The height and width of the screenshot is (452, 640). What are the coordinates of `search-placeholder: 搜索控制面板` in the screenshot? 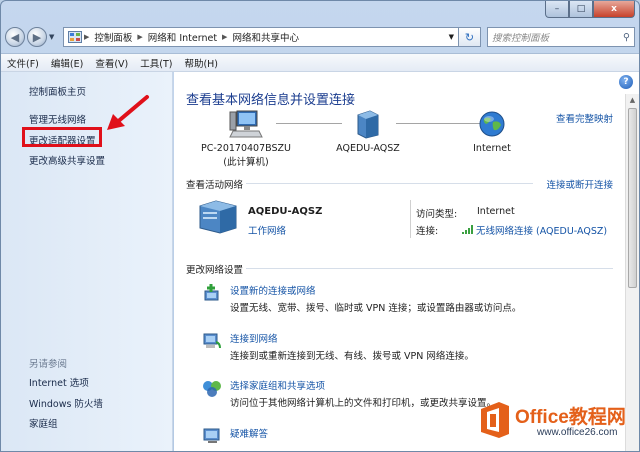 It's located at (521, 38).